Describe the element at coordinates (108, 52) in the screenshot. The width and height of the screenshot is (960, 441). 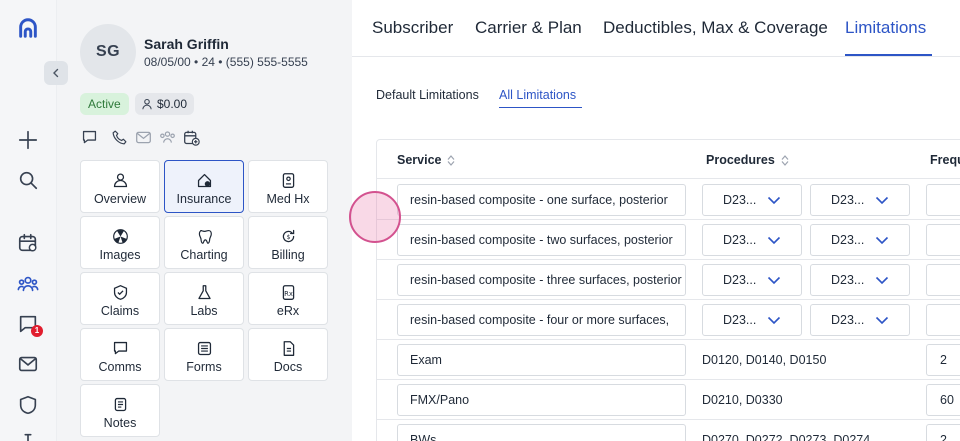
I see `avatar: SG` at that location.